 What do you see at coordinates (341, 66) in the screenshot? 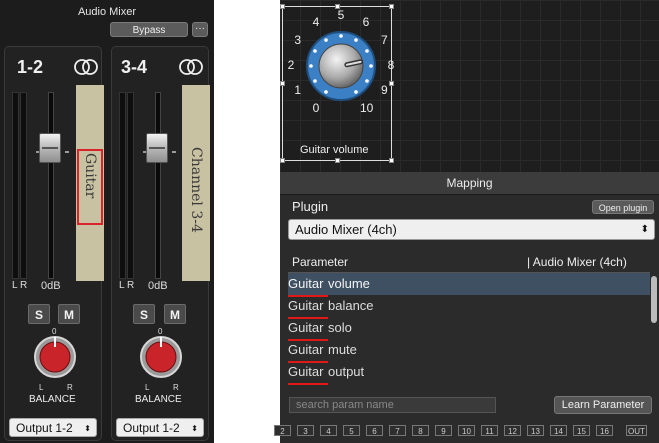
I see `volume-knob` at bounding box center [341, 66].